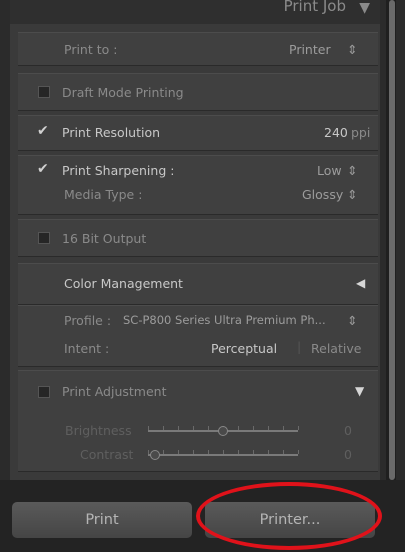 This screenshot has width=405, height=552. What do you see at coordinates (91, 49) in the screenshot?
I see `print-to-label: Print to :` at bounding box center [91, 49].